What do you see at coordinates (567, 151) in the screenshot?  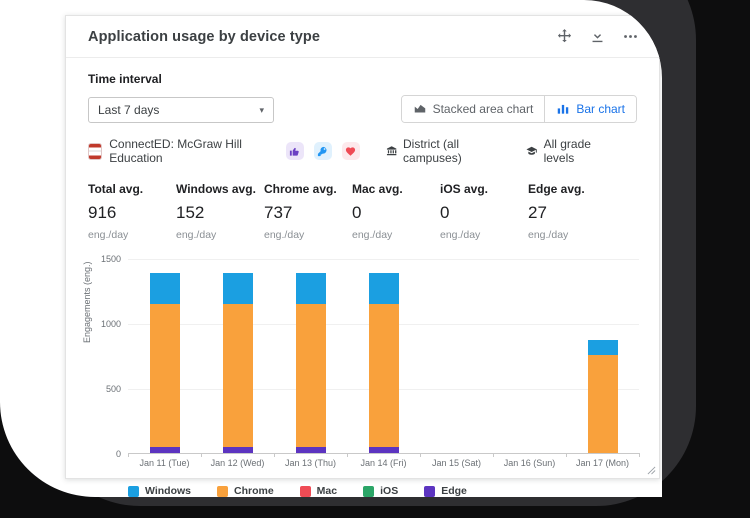 I see `grades-label: All grade levels` at bounding box center [567, 151].